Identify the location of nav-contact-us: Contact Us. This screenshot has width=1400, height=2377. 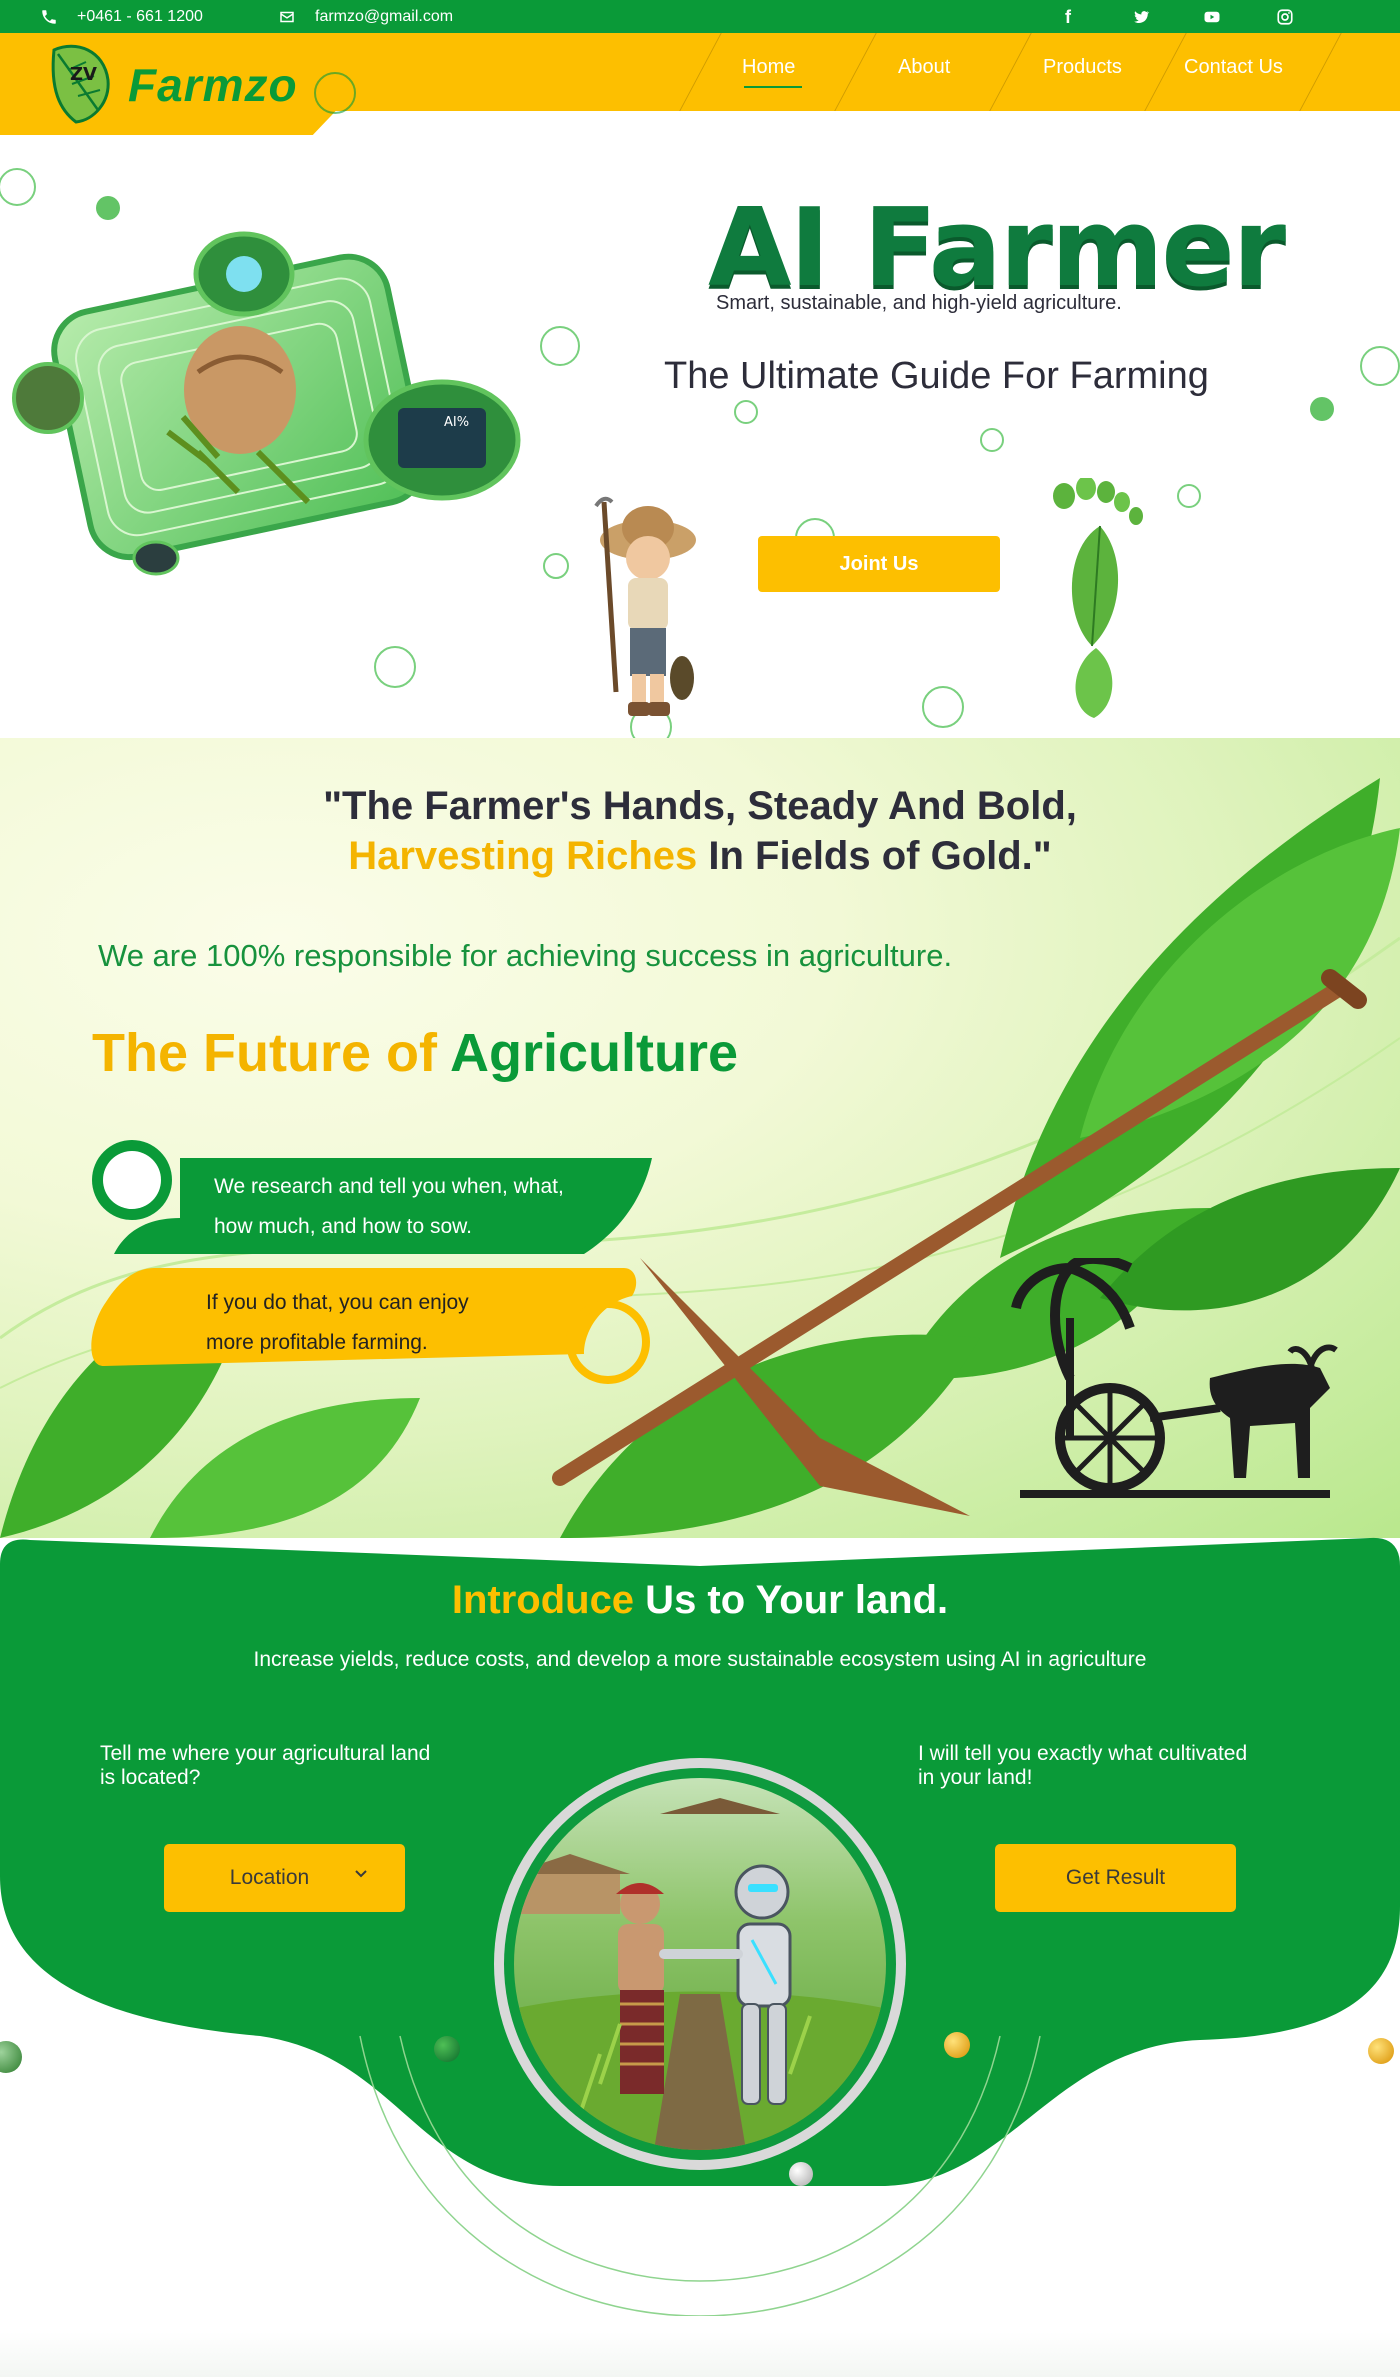
(1233, 67).